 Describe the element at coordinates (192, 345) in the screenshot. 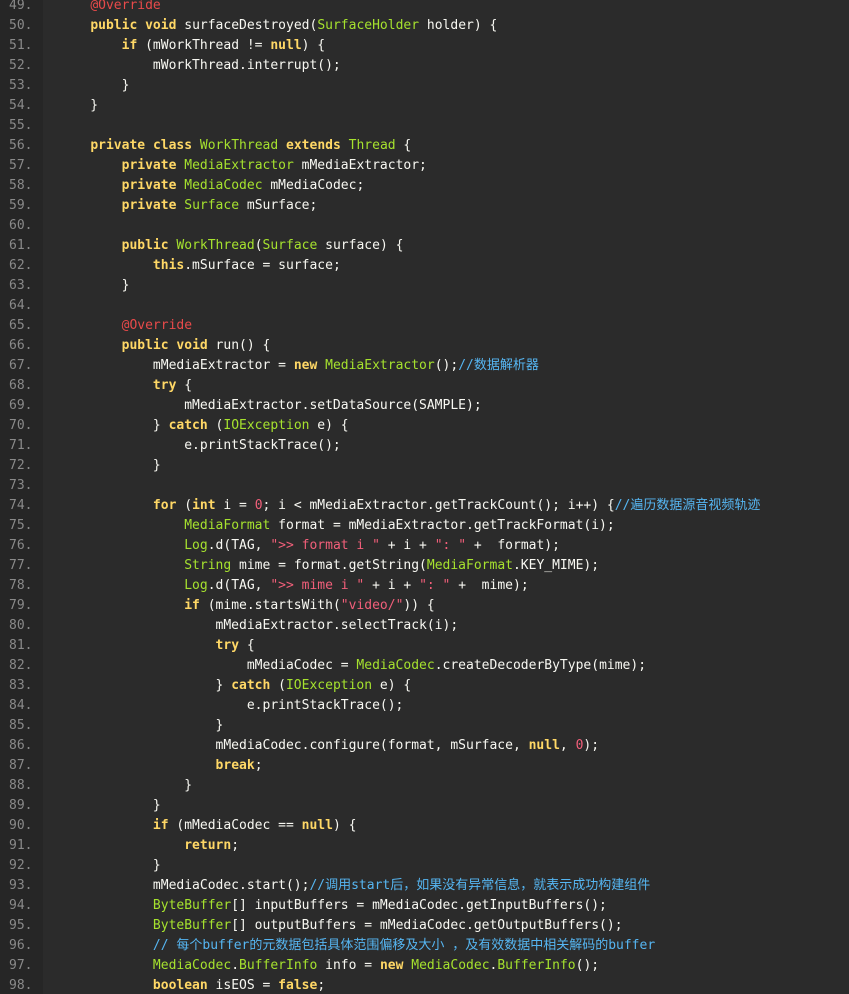

I see `code-token: void` at that location.